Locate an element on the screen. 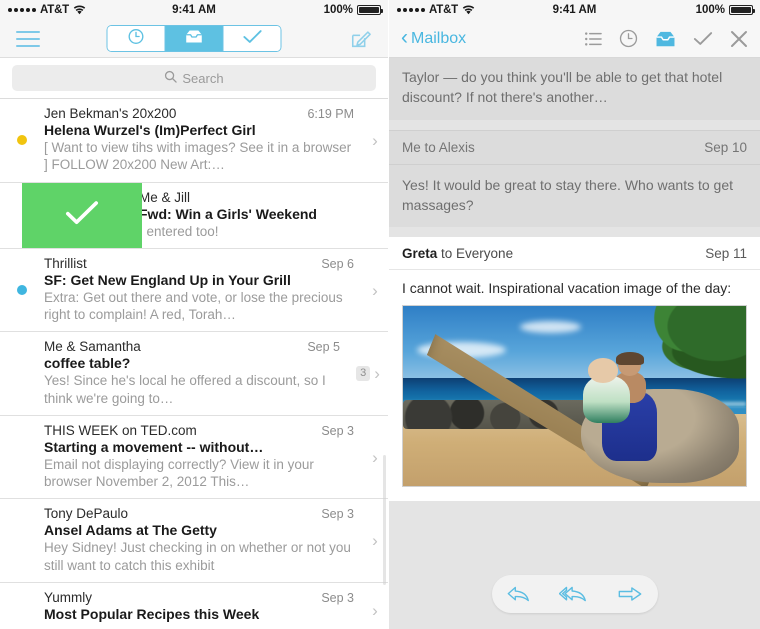  message-sender: THIS WEEK on TED.com is located at coordinates (120, 430).